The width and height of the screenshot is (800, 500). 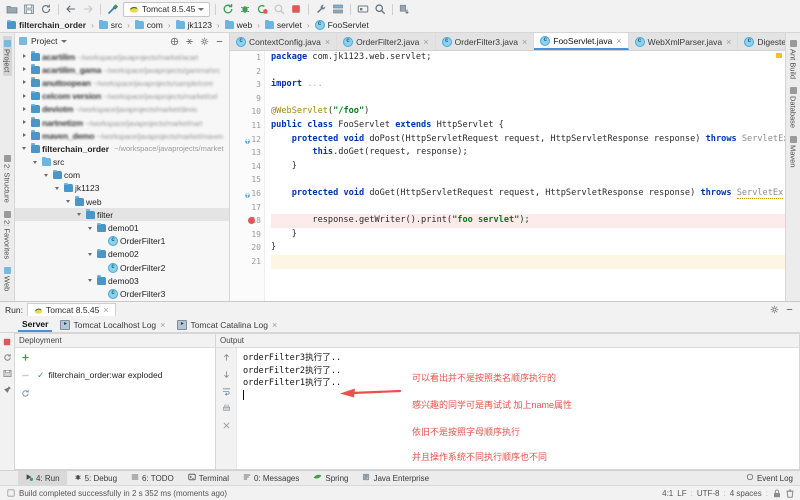 I want to click on bottom-tab-6-todo: 6: TODO, so click(x=152, y=478).